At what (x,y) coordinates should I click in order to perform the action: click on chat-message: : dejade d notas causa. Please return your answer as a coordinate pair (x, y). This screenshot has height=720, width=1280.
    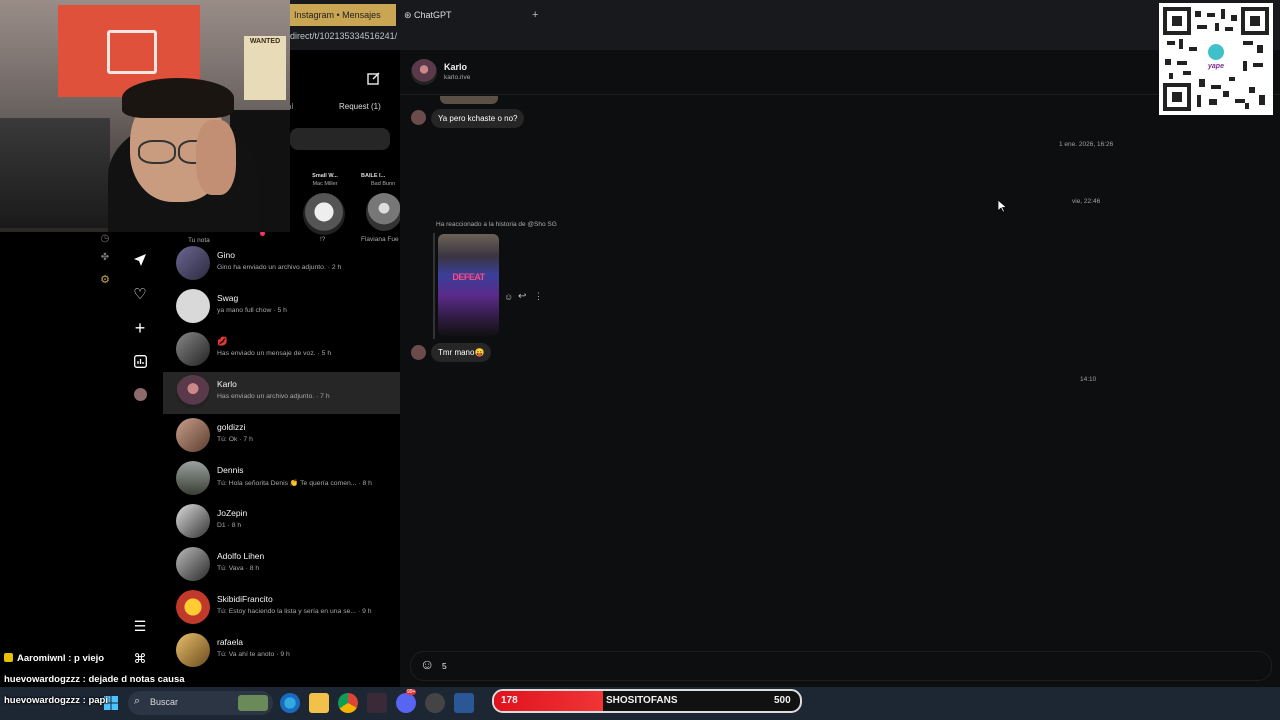
    Looking at the image, I should click on (132, 679).